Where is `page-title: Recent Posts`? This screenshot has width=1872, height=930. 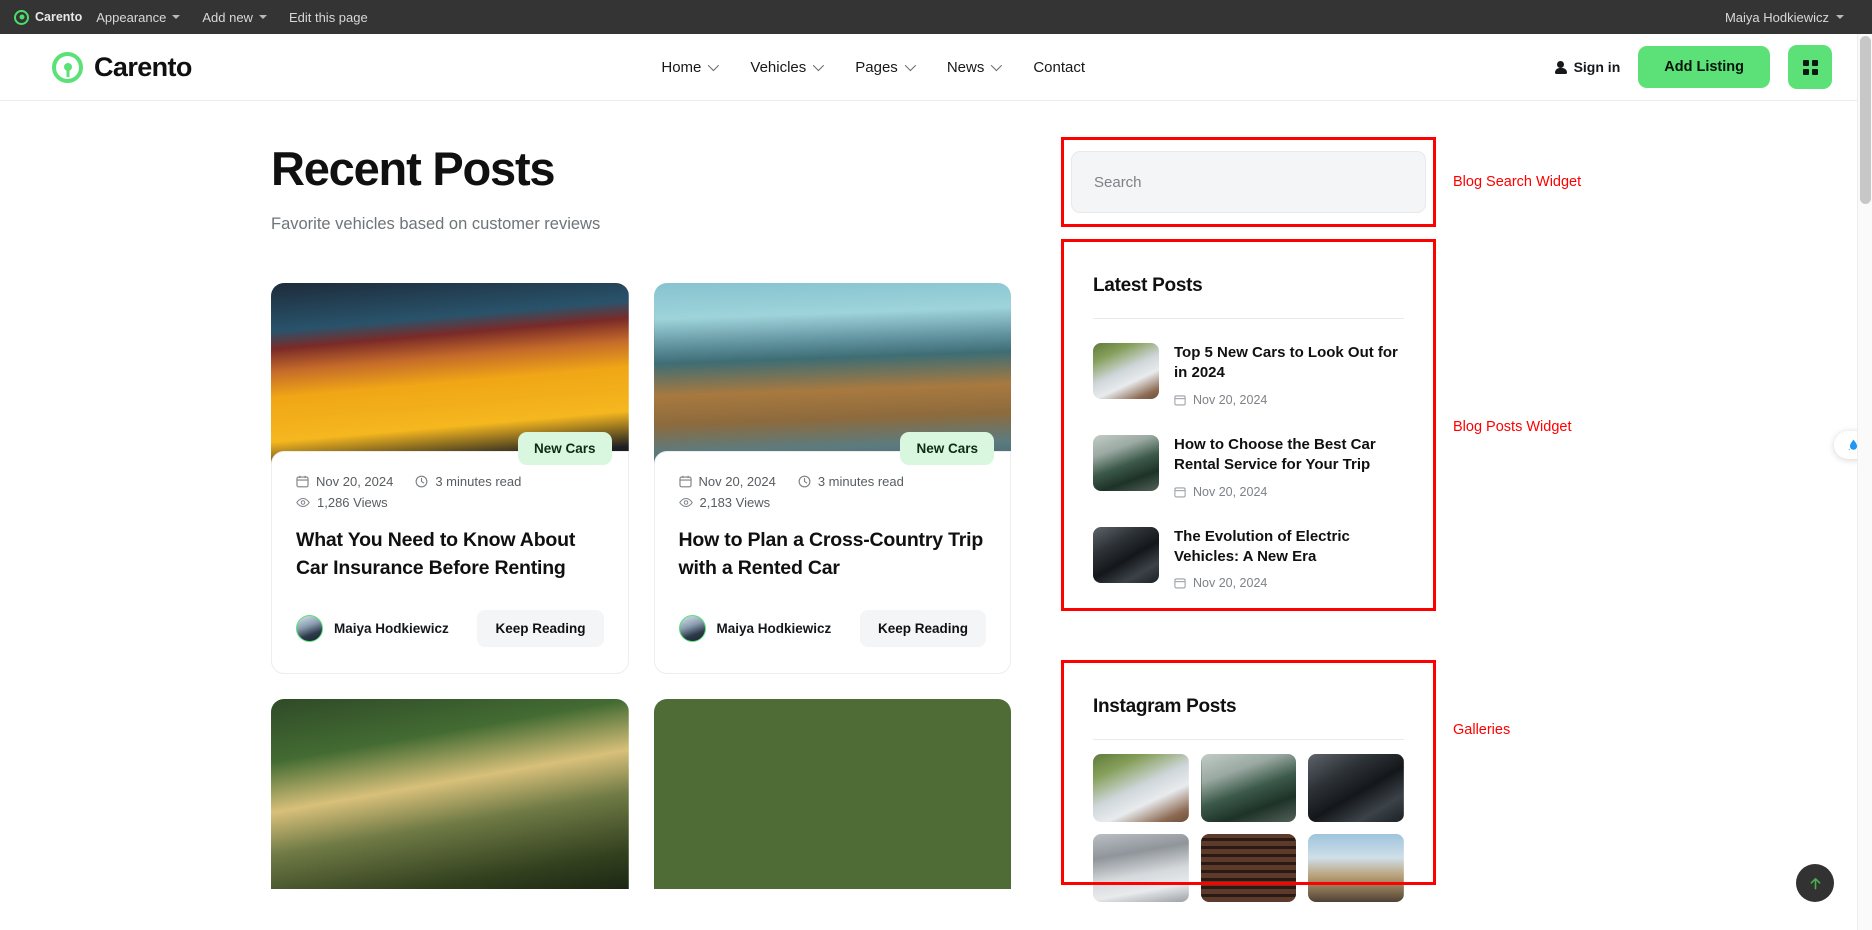 page-title: Recent Posts is located at coordinates (413, 168).